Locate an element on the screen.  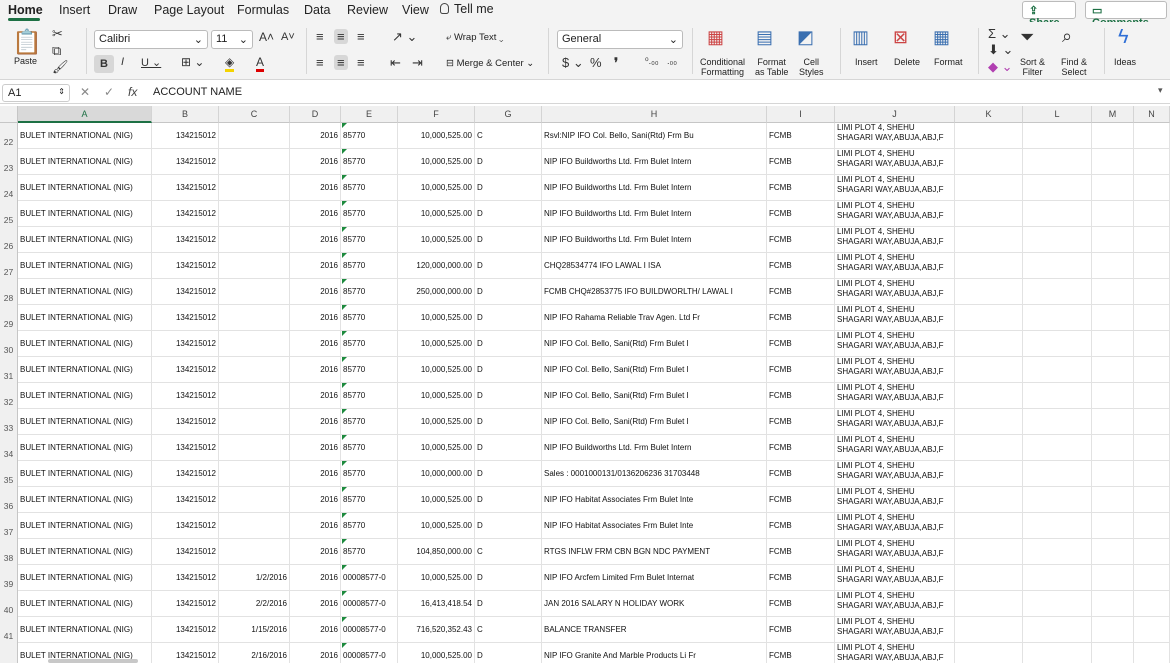
orientation-icon: ↗ ⌄ is located at coordinates (404, 37).